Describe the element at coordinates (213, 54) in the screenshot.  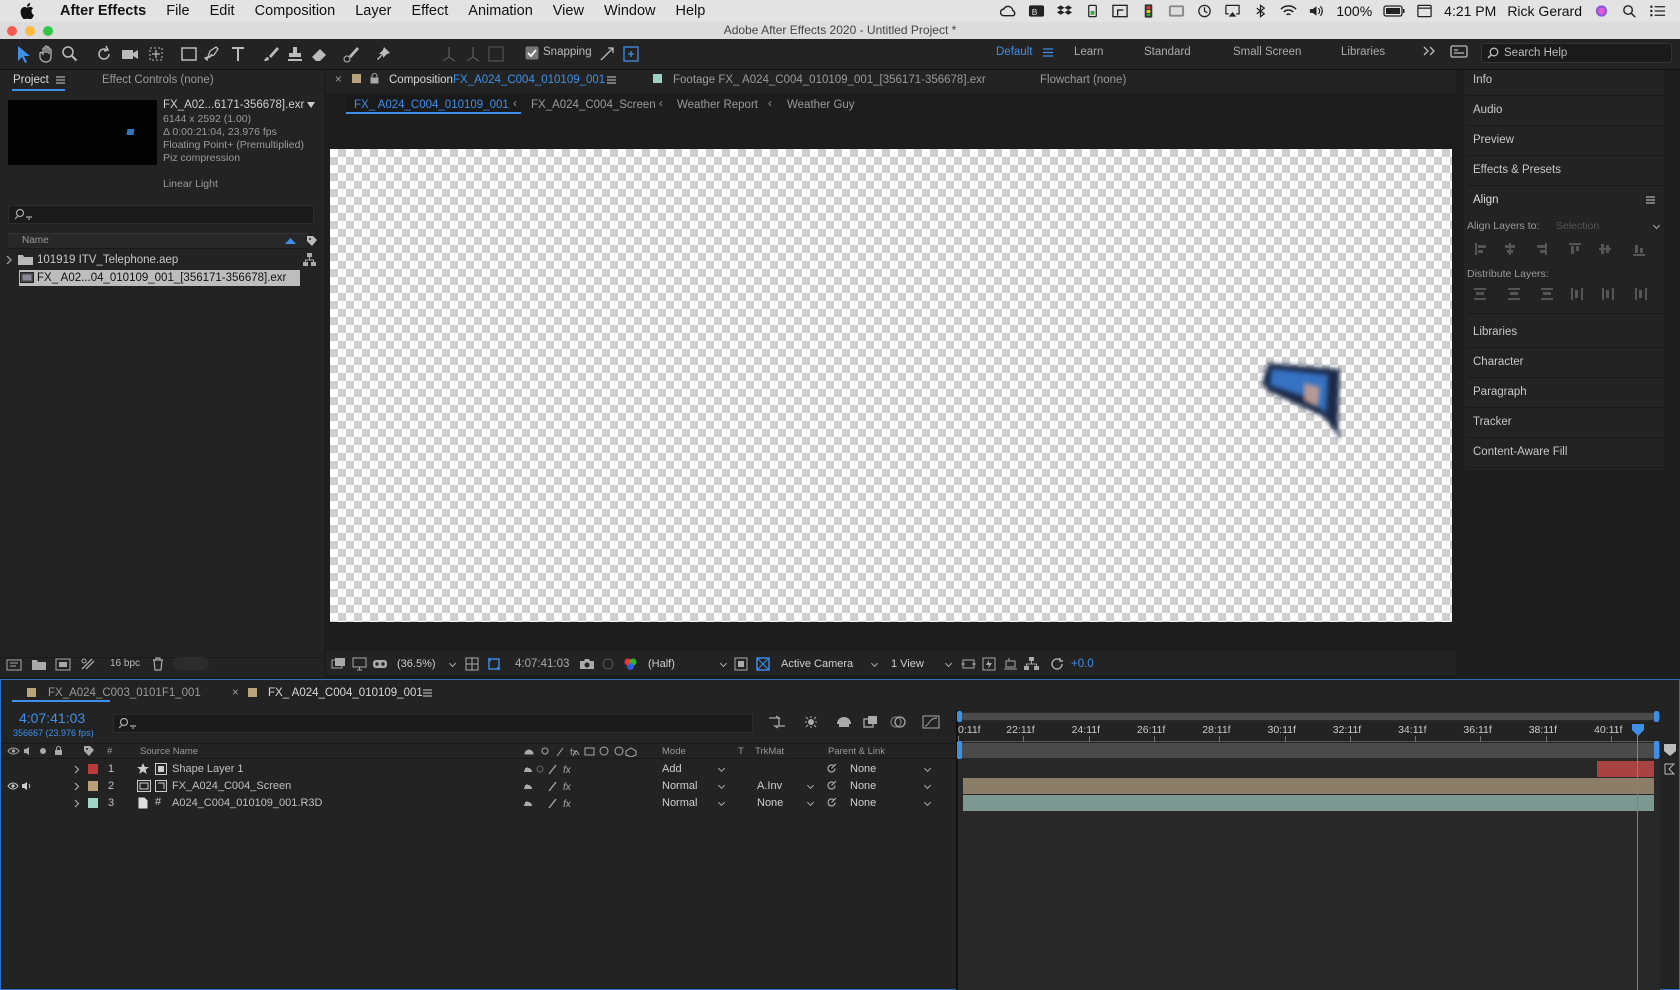
I see `pen-tool-icon` at that location.